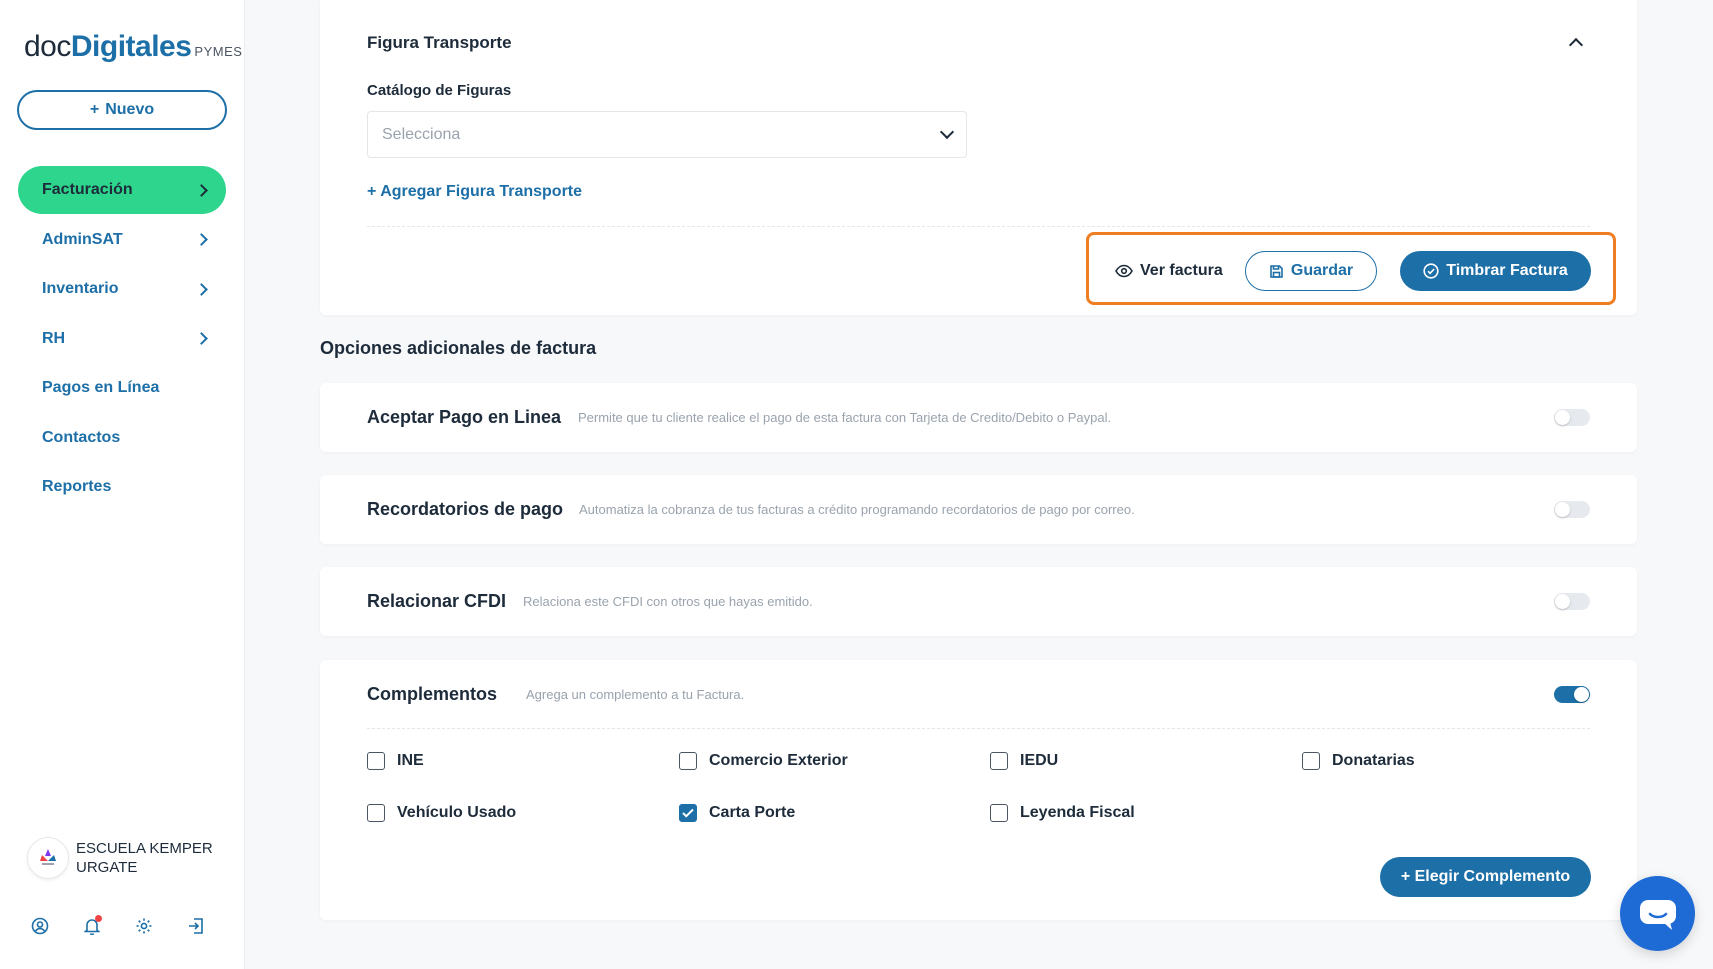 This screenshot has height=969, width=1713. I want to click on user-profile: ESCUELA KEMPER URGATE, so click(127, 858).